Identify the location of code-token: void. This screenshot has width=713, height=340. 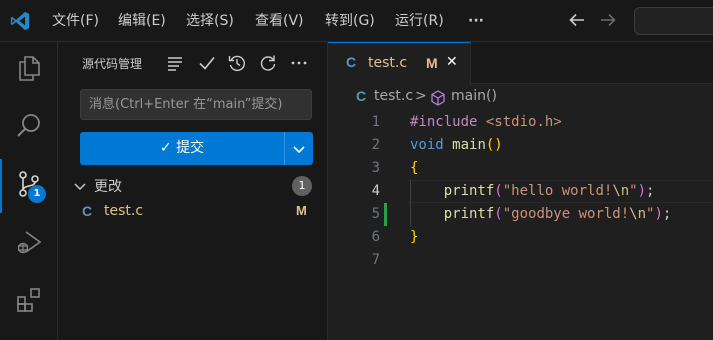
(427, 145).